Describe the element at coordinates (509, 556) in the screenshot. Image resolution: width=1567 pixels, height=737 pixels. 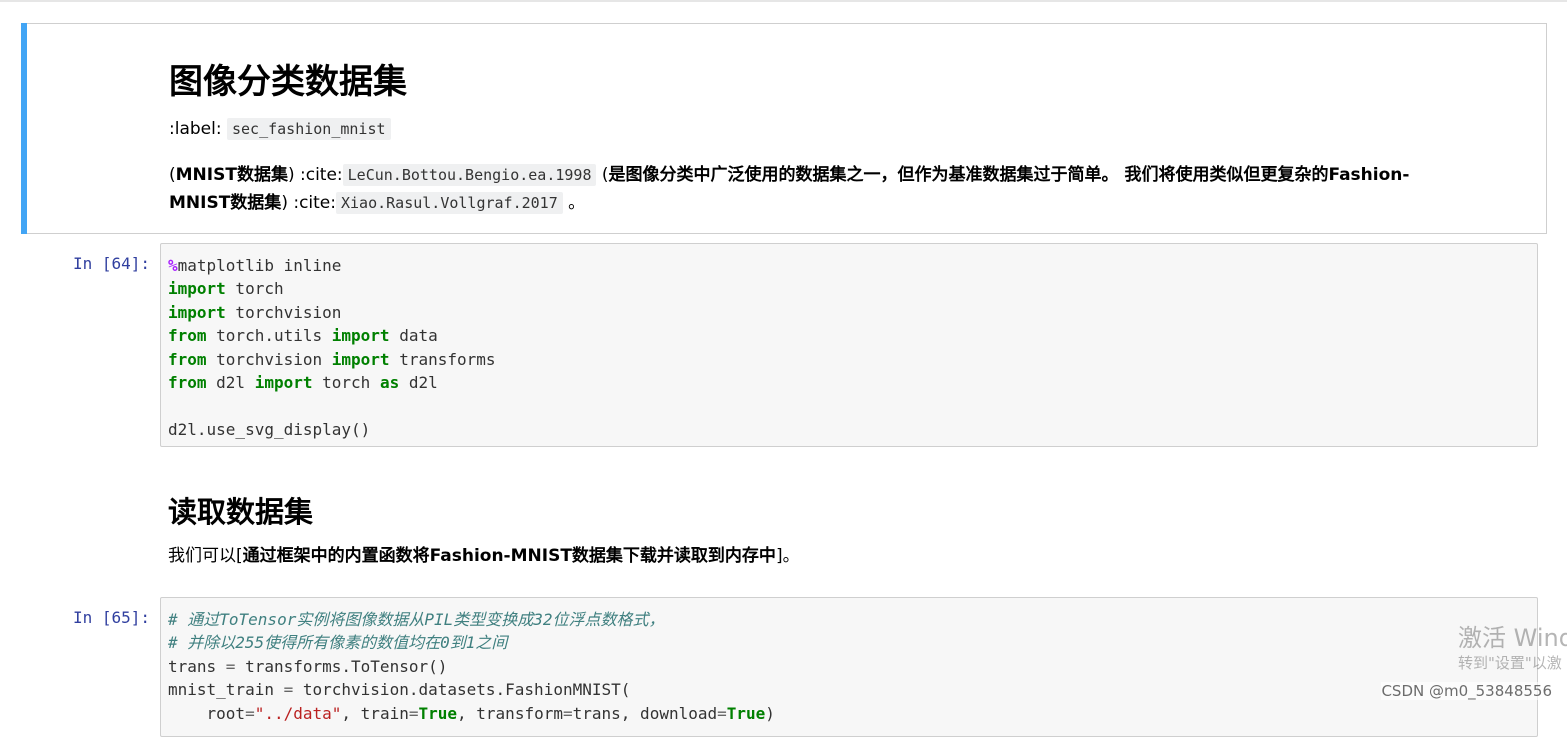
I see `text-bold: 通过框架中的内置函数将Fashion-MNIST数据集下载并读取到内存中` at that location.